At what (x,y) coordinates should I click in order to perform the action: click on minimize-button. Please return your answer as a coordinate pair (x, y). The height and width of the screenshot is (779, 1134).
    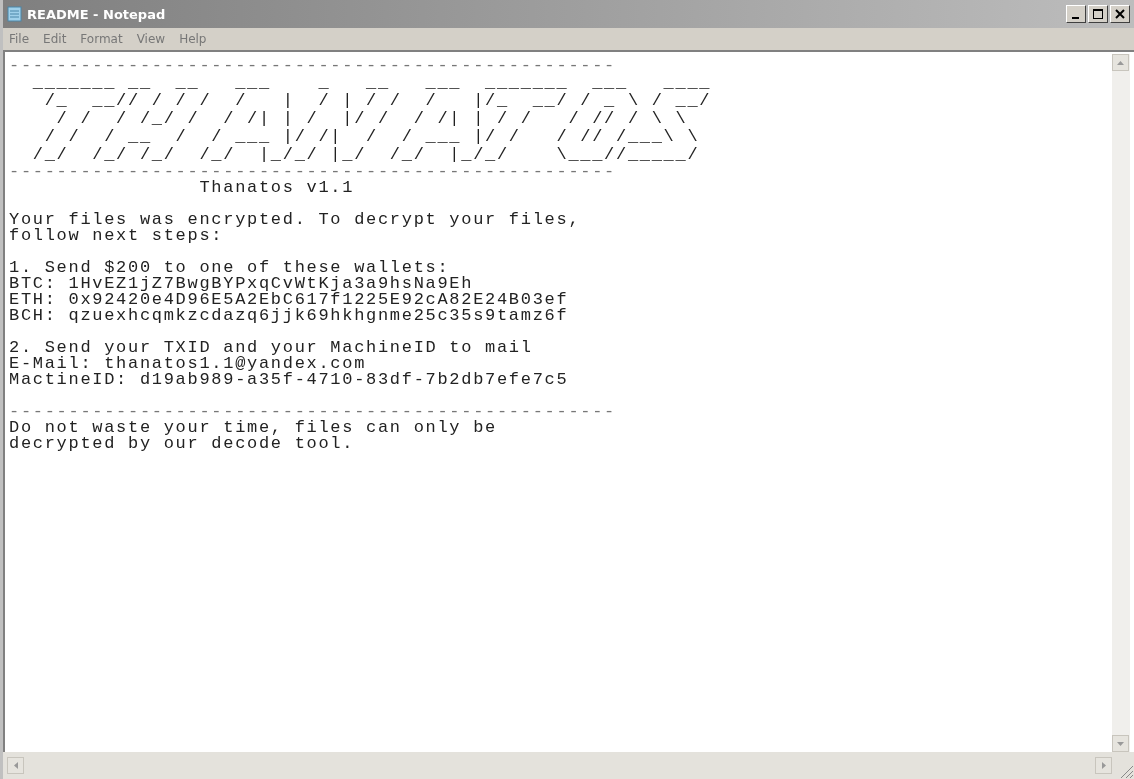
    Looking at the image, I should click on (1076, 14).